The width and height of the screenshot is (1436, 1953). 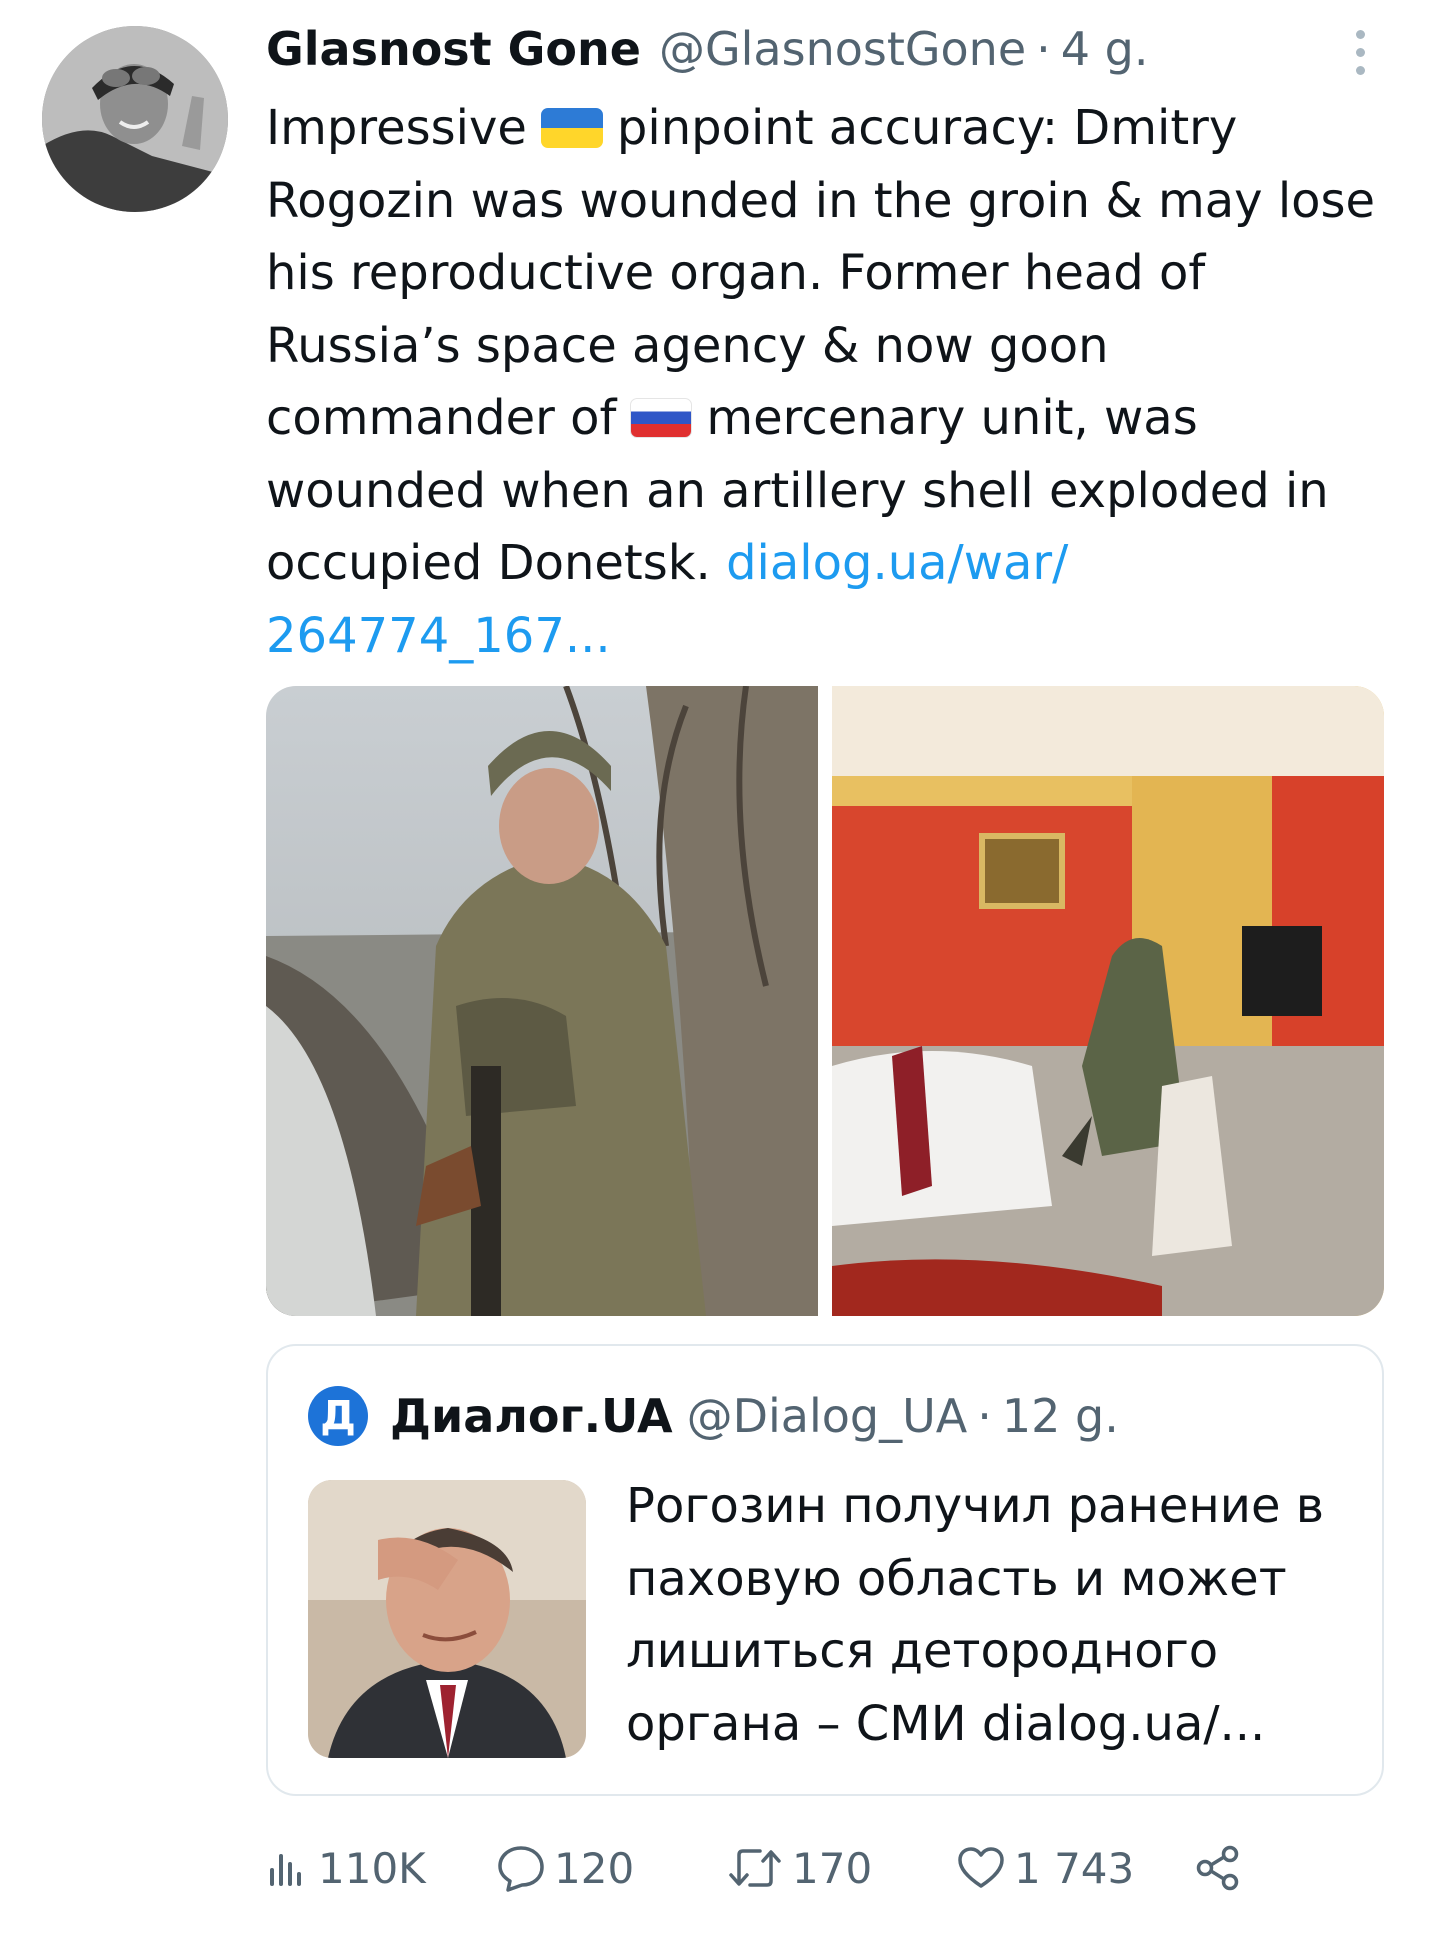 I want to click on restaurant-photo, so click(x=1108, y=1001).